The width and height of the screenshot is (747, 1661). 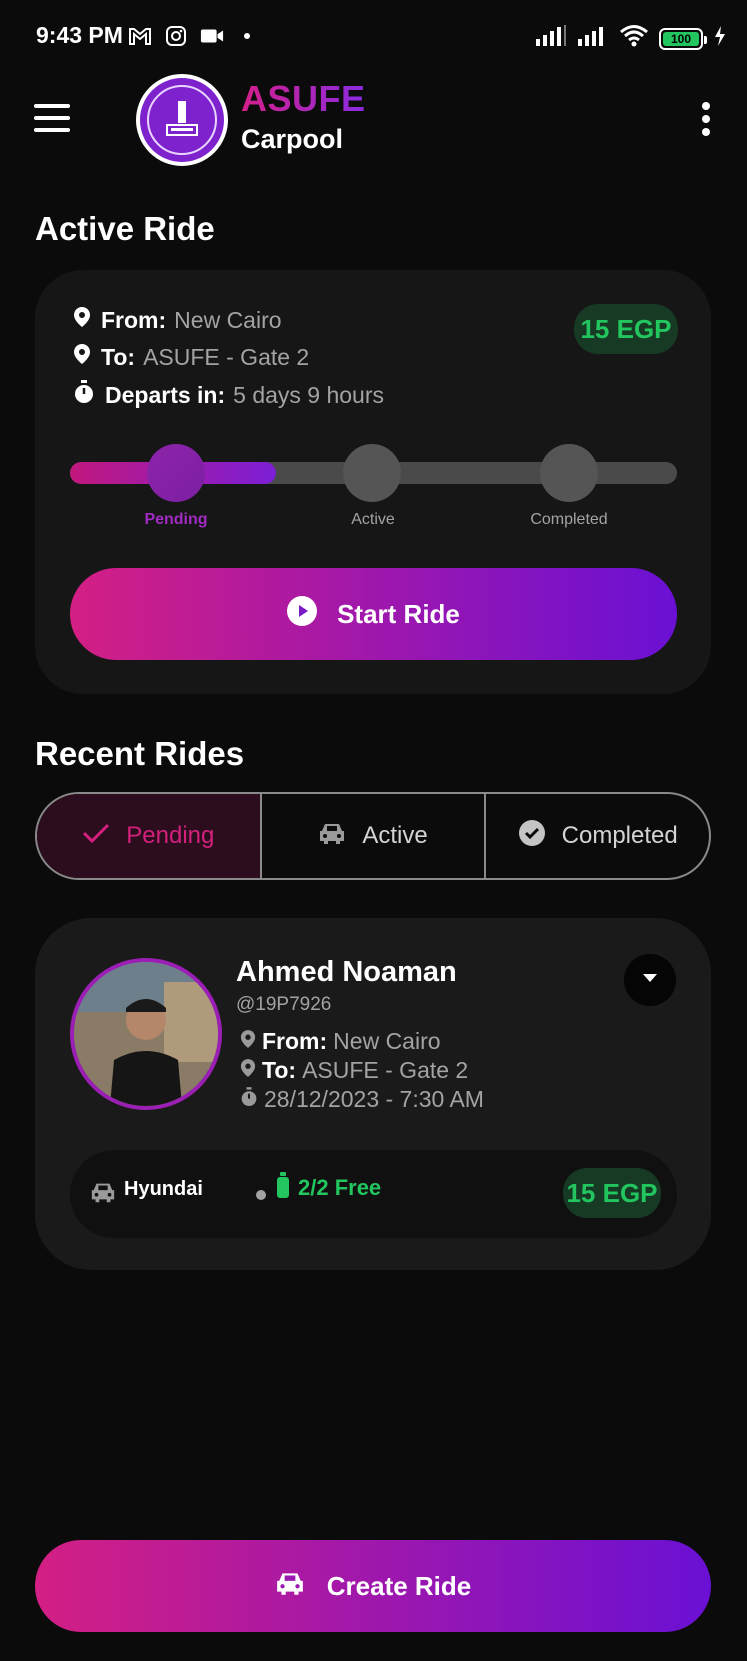 I want to click on brand: ASUFE Carpool, so click(x=303, y=116).